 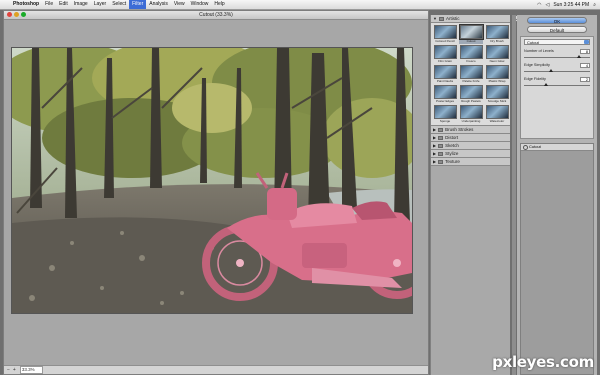 What do you see at coordinates (119, 4) in the screenshot?
I see `menu-select: Select` at bounding box center [119, 4].